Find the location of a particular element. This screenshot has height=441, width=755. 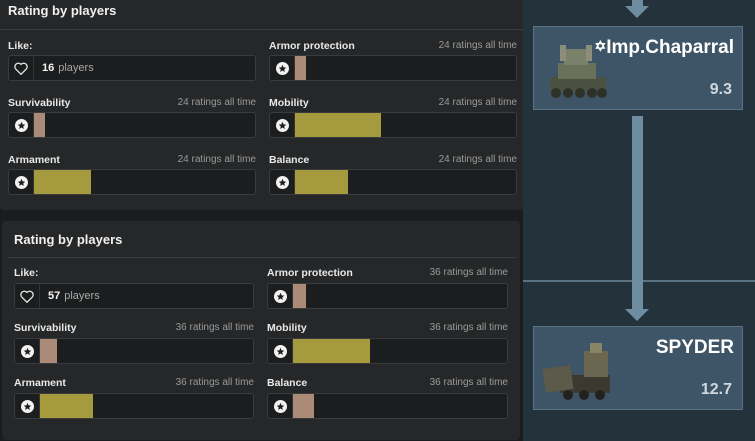

rating-armor-protection: Armor protection 24 ratings all time is located at coordinates (393, 61).